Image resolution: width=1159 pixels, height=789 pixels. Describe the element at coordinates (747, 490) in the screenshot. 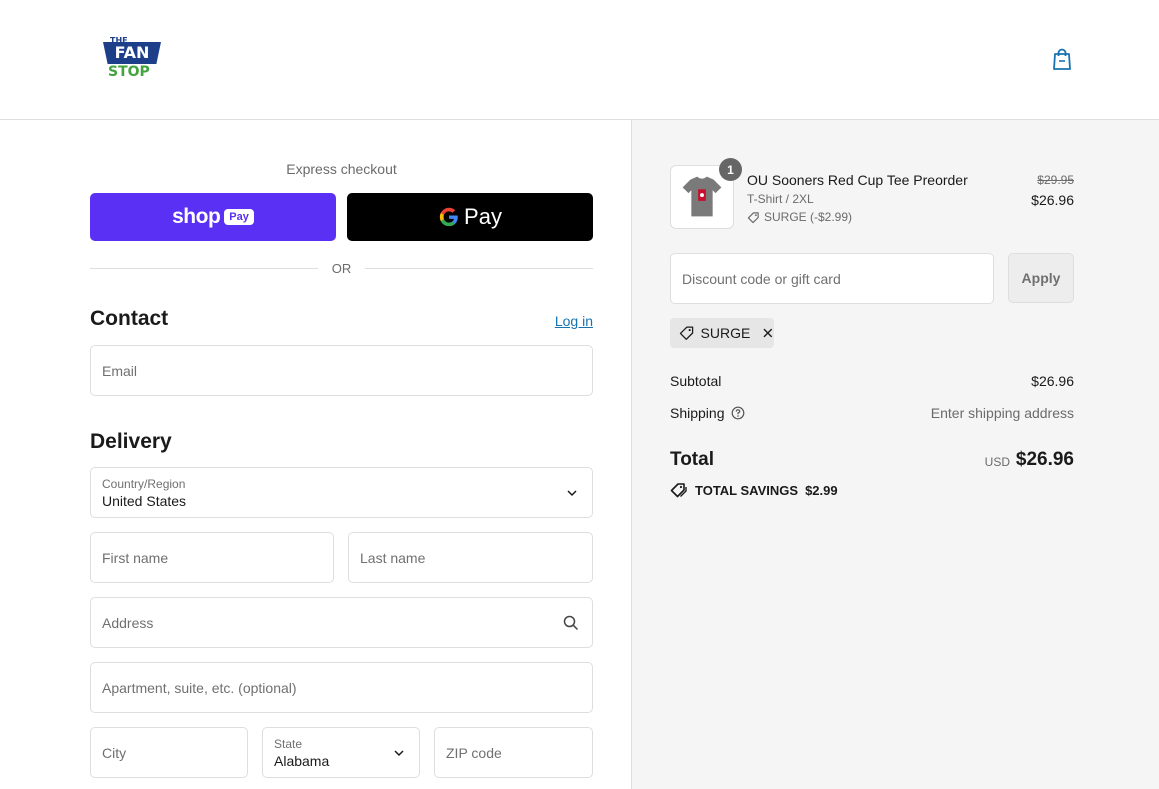

I see `savings-label: TOTAL SAVINGS` at that location.